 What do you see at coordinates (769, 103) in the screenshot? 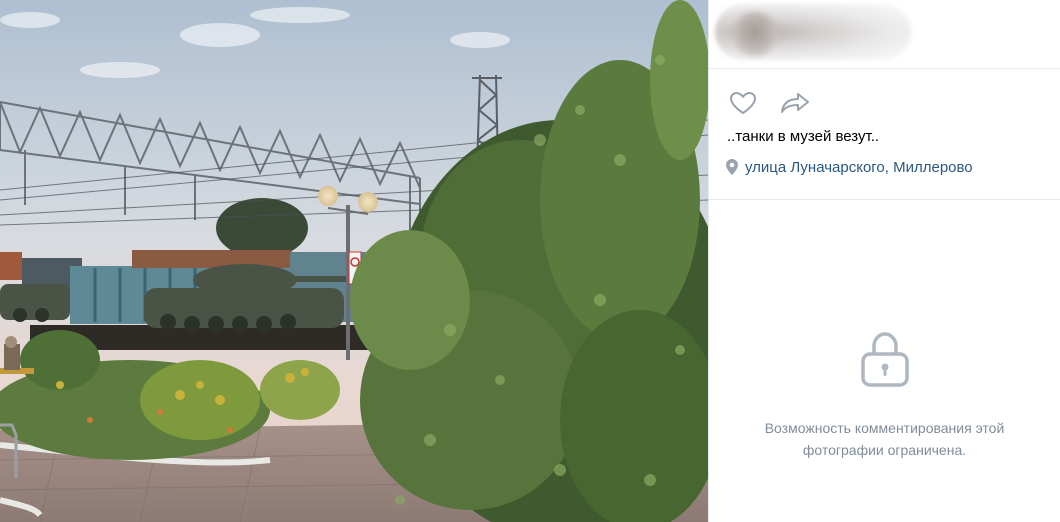
I see `post-actions` at bounding box center [769, 103].